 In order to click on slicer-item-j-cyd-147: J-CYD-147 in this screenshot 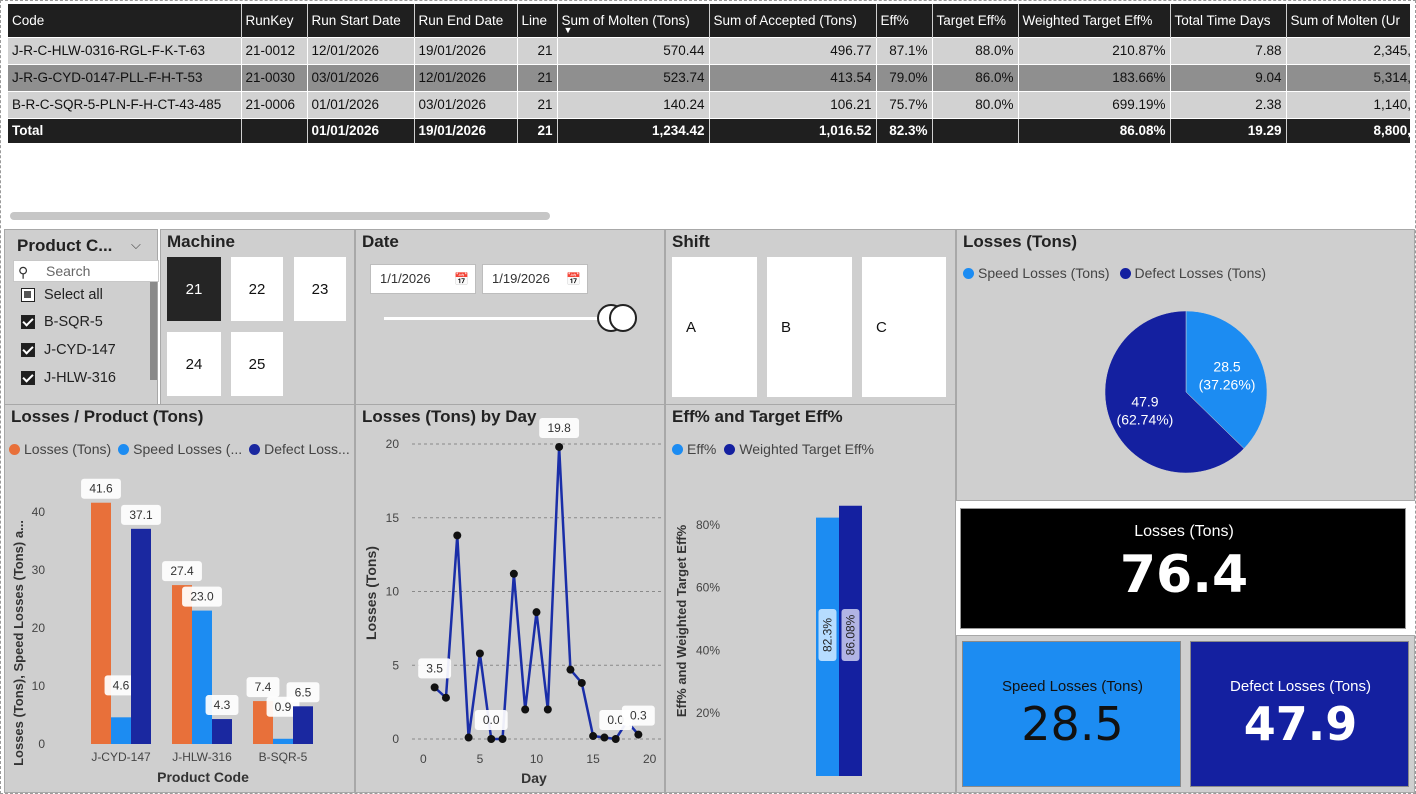, I will do `click(68, 350)`.